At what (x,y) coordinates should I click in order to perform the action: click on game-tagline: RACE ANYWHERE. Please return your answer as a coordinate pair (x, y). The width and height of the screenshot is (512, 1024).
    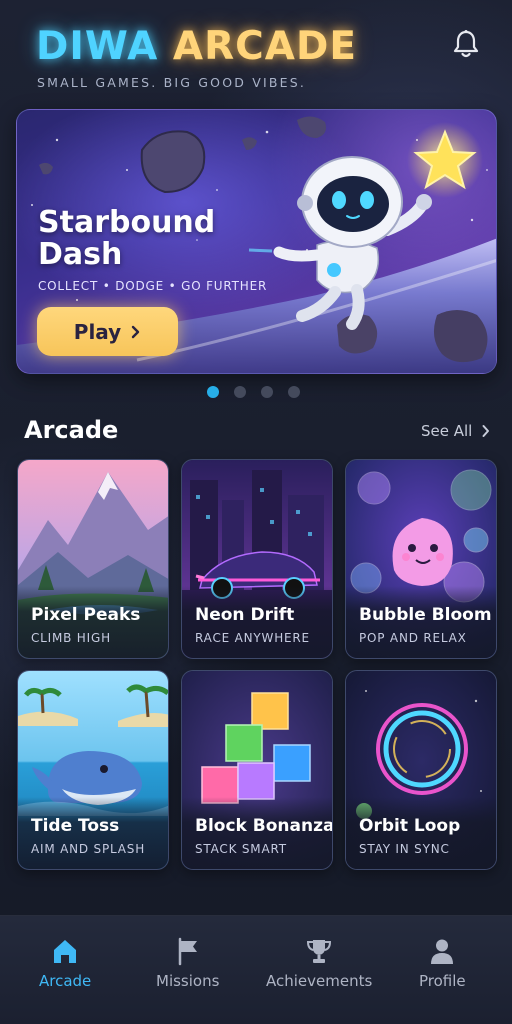
    Looking at the image, I should click on (252, 638).